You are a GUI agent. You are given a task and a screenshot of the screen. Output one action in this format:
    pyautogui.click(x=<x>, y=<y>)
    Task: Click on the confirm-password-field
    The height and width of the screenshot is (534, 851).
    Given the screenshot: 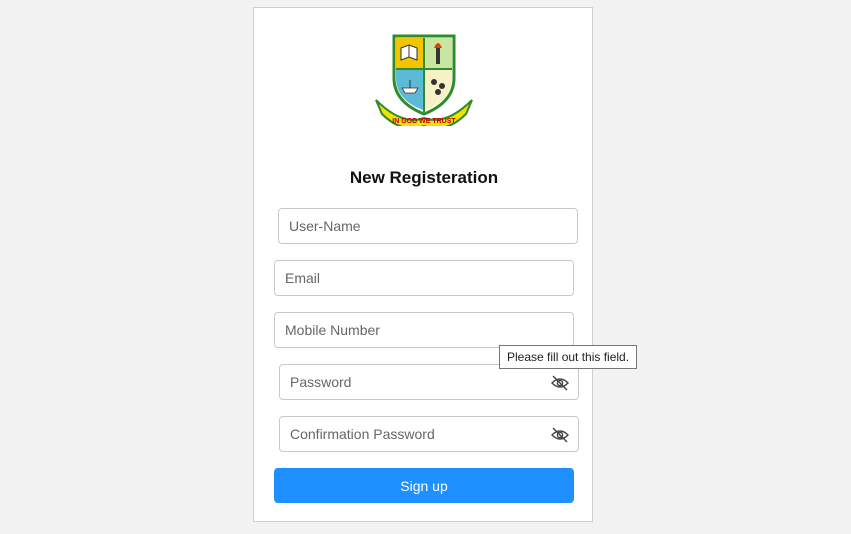 What is the action you would take?
    pyautogui.click(x=429, y=434)
    